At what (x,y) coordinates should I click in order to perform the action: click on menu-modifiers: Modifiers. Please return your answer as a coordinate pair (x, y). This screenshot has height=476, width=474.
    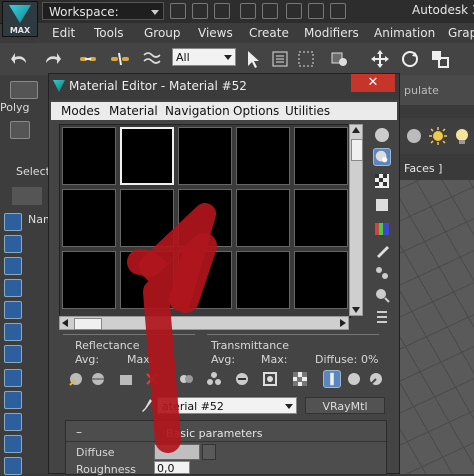
    Looking at the image, I should click on (331, 33).